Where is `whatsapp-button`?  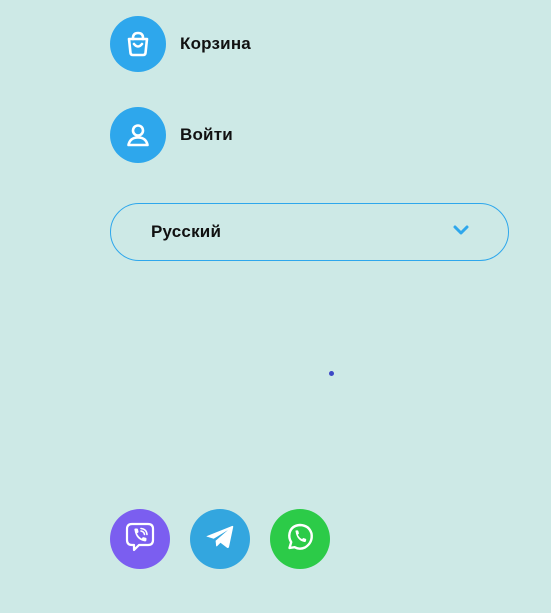
whatsapp-button is located at coordinates (300, 539).